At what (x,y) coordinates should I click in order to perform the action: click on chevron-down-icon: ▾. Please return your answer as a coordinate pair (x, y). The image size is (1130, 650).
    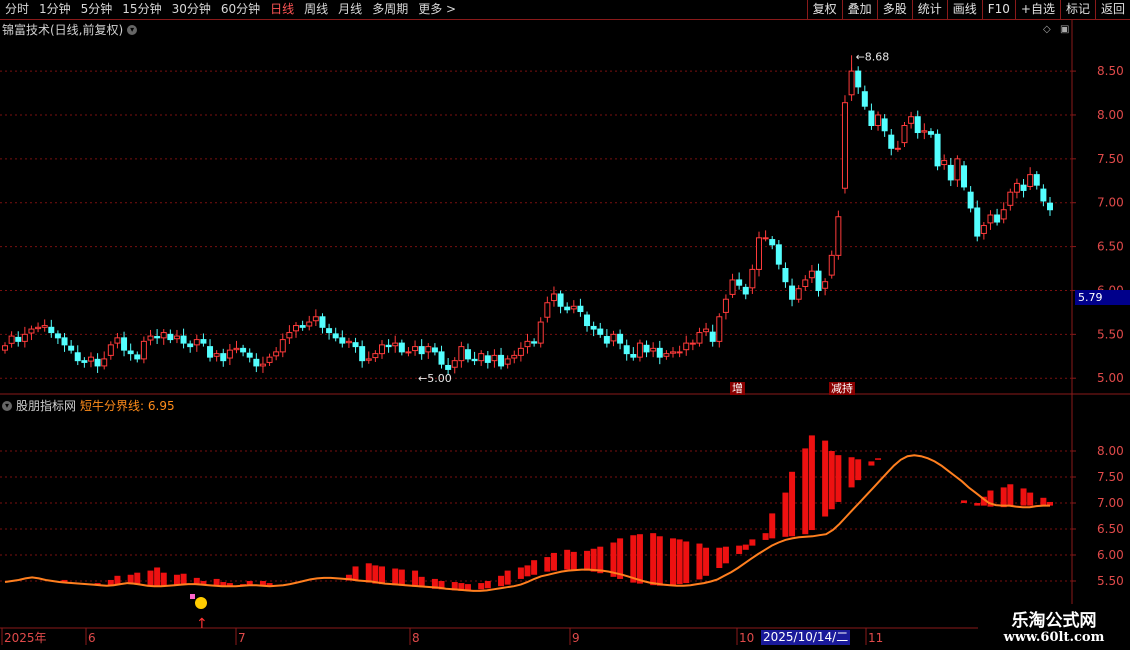
    Looking at the image, I should click on (7, 405).